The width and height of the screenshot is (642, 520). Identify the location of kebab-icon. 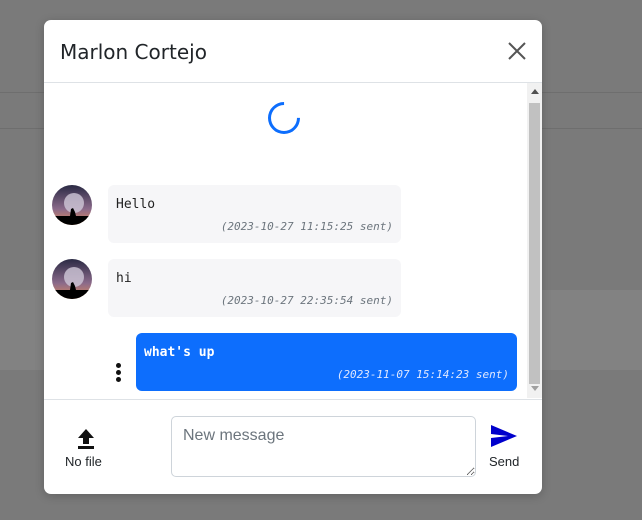
(118, 372).